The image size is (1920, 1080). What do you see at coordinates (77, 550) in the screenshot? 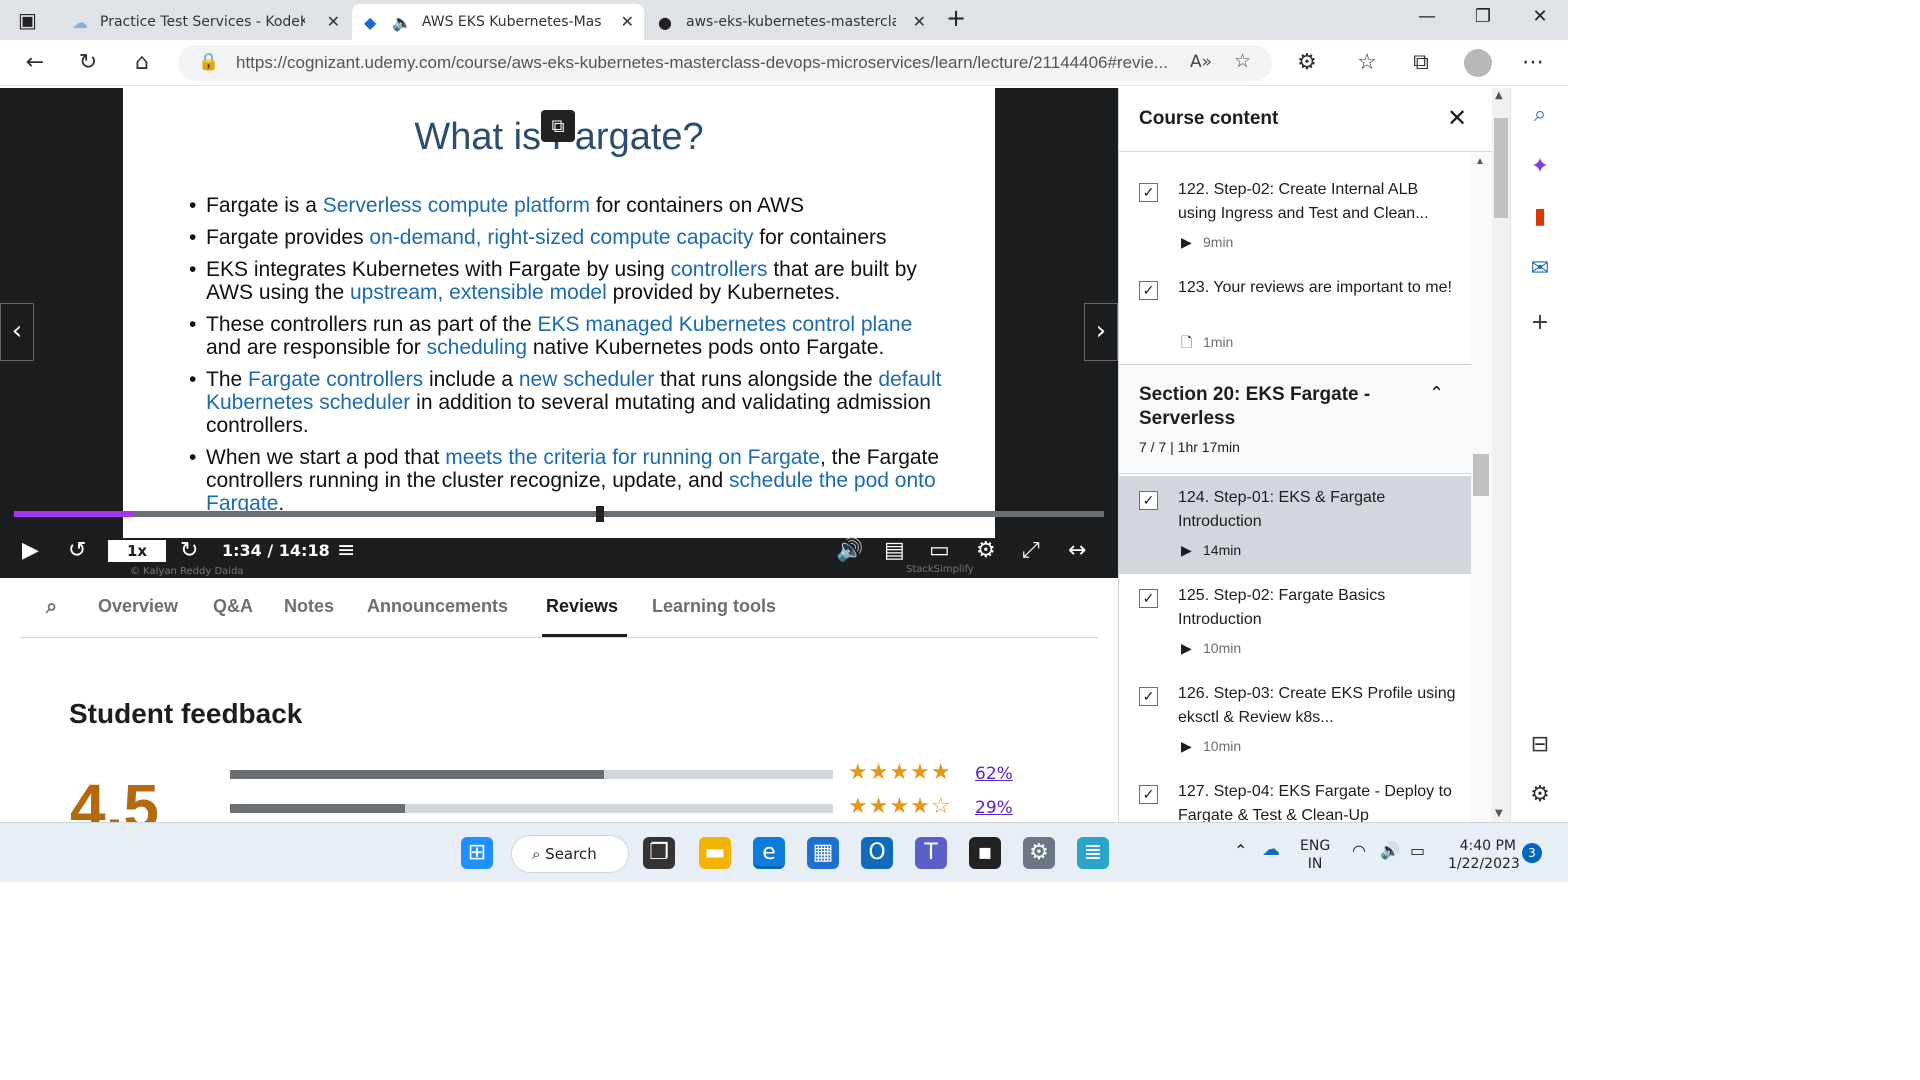
I see `rewind-icon: ↺` at bounding box center [77, 550].